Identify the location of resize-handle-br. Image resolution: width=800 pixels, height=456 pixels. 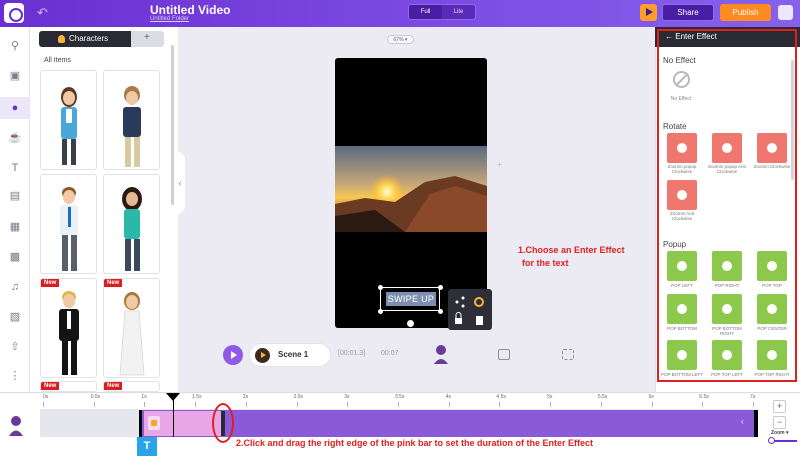
(440, 311).